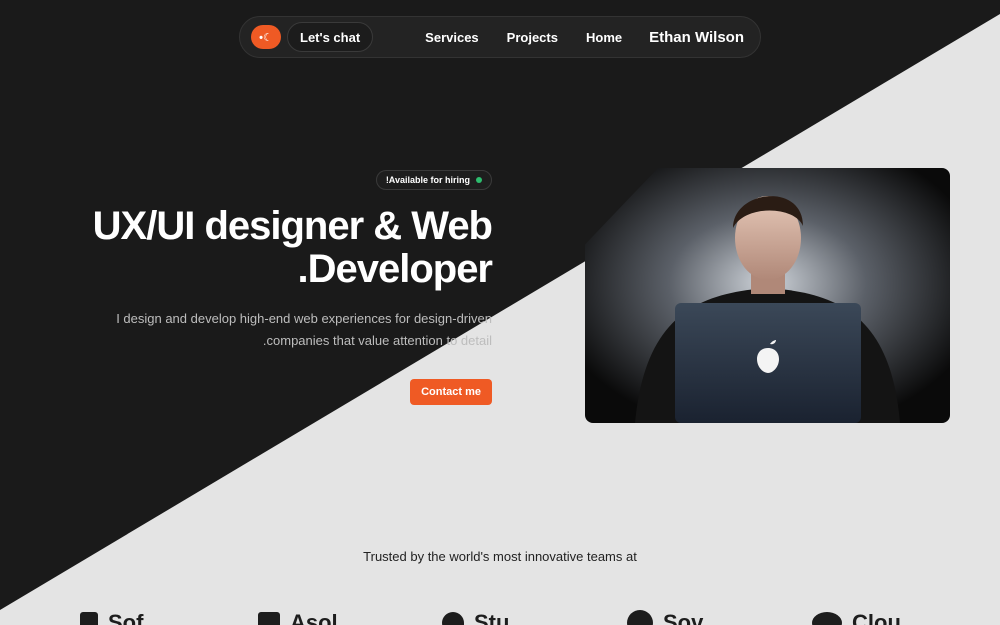  Describe the element at coordinates (451, 392) in the screenshot. I see `contact-me-button: Contact me` at that location.